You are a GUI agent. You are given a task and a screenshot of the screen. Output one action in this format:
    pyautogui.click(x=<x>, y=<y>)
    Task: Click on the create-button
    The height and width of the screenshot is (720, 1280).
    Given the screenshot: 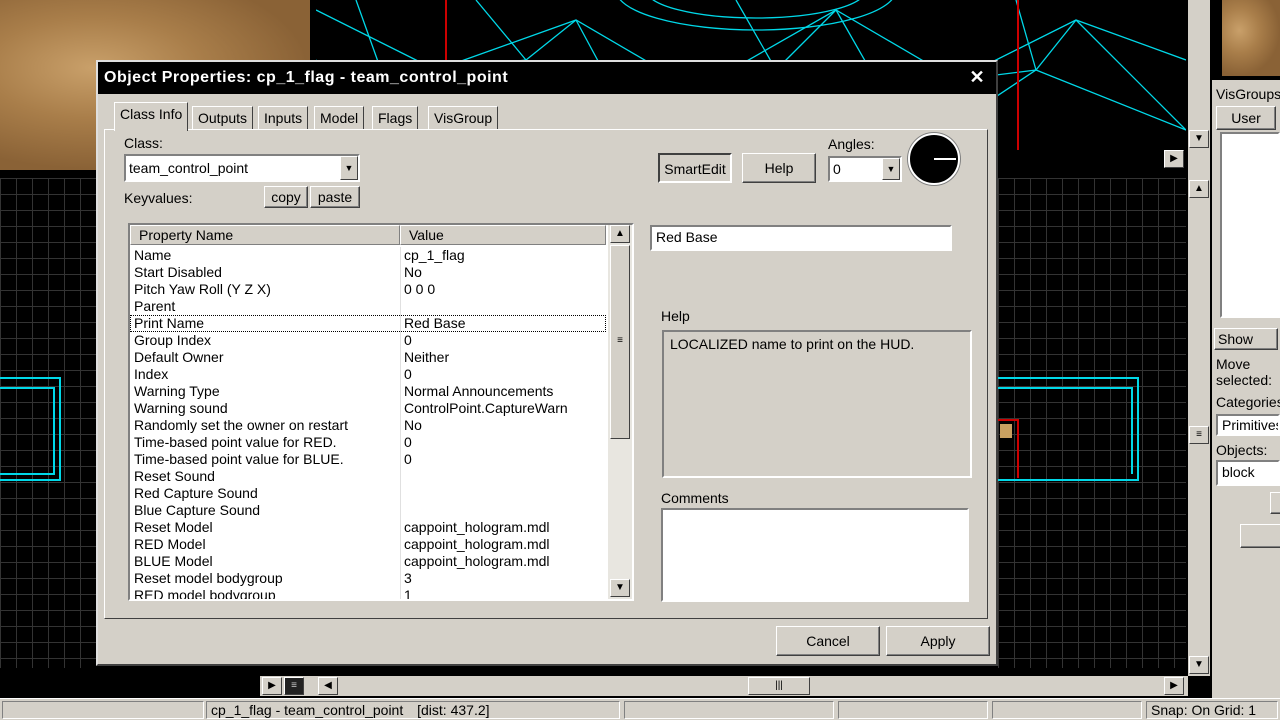 What is the action you would take?
    pyautogui.click(x=1260, y=536)
    